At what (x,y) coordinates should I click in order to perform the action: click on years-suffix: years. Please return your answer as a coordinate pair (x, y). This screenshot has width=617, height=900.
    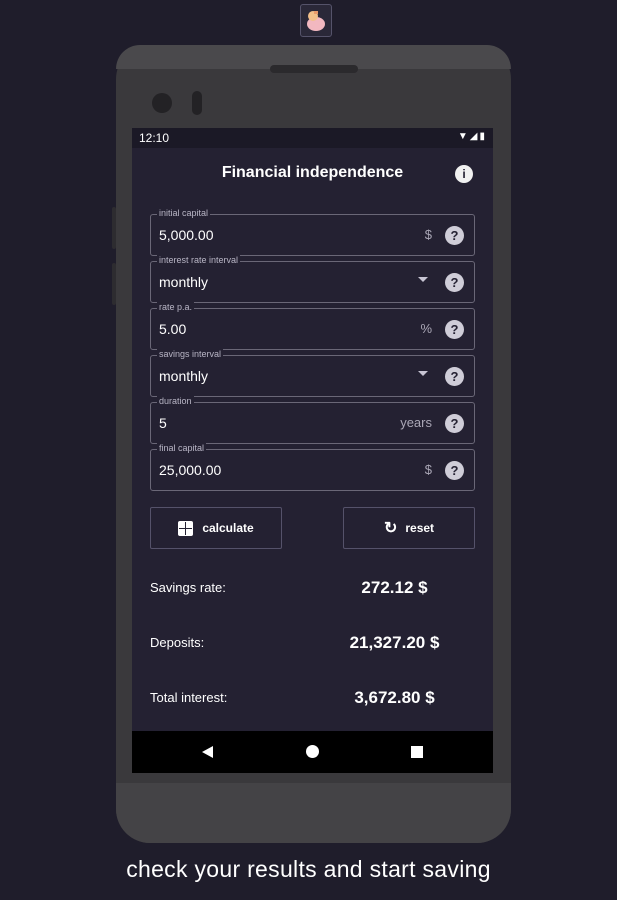
    Looking at the image, I should click on (416, 422).